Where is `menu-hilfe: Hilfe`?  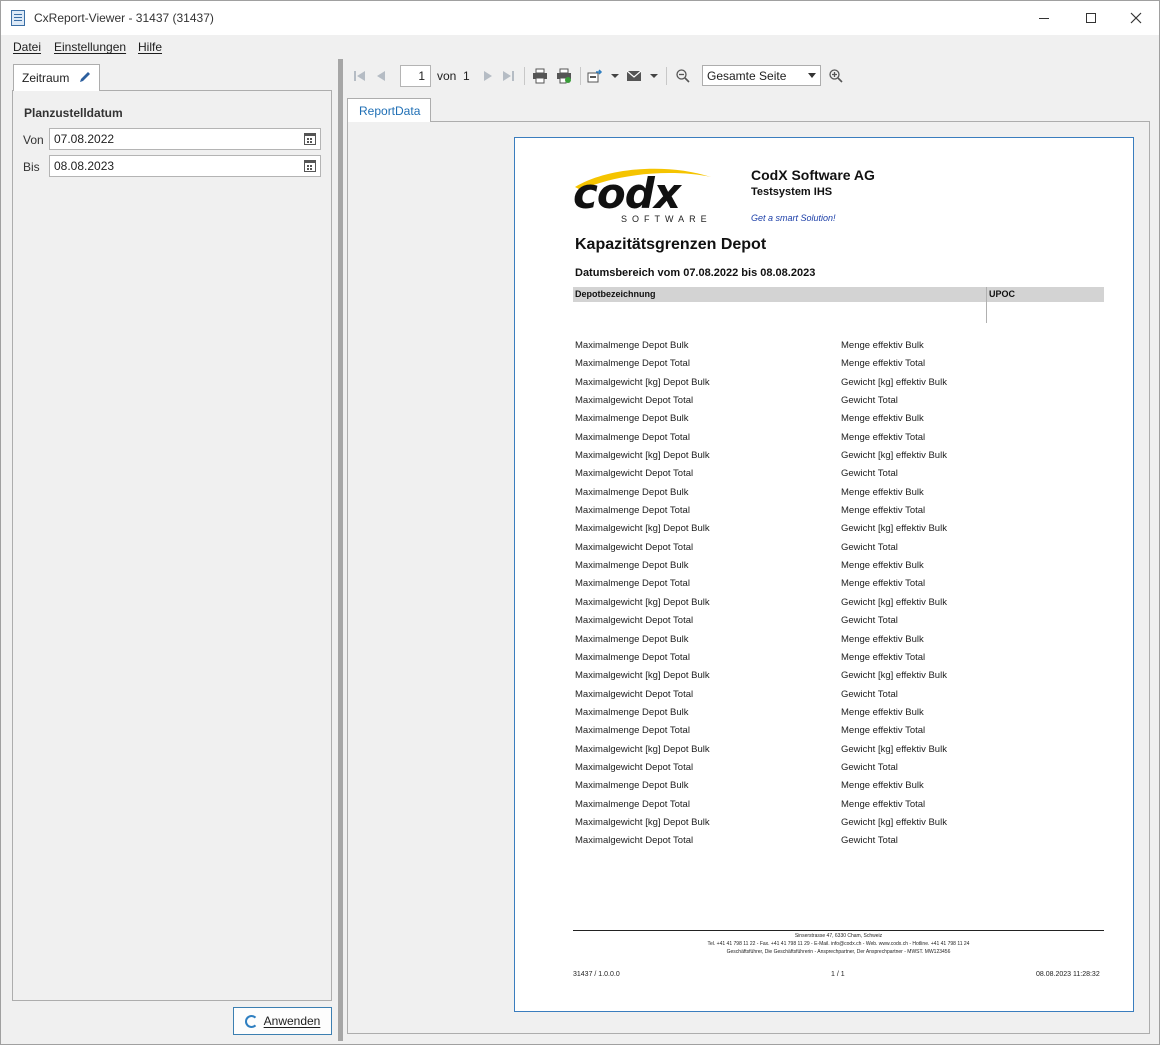 menu-hilfe: Hilfe is located at coordinates (150, 47).